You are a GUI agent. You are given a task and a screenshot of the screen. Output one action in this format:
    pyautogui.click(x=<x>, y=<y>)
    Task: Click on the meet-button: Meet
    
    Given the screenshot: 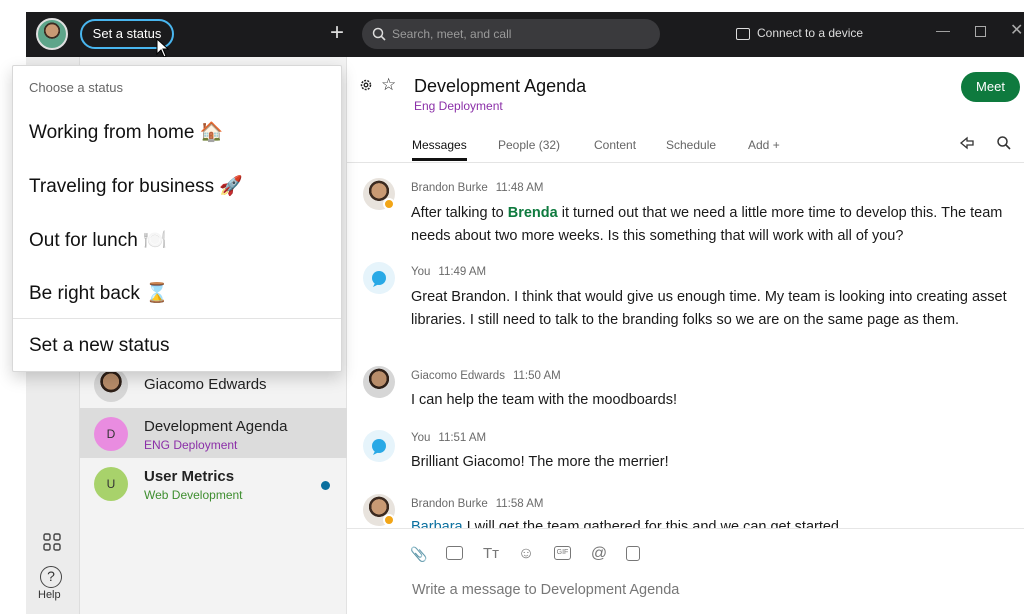 What is the action you would take?
    pyautogui.click(x=990, y=87)
    